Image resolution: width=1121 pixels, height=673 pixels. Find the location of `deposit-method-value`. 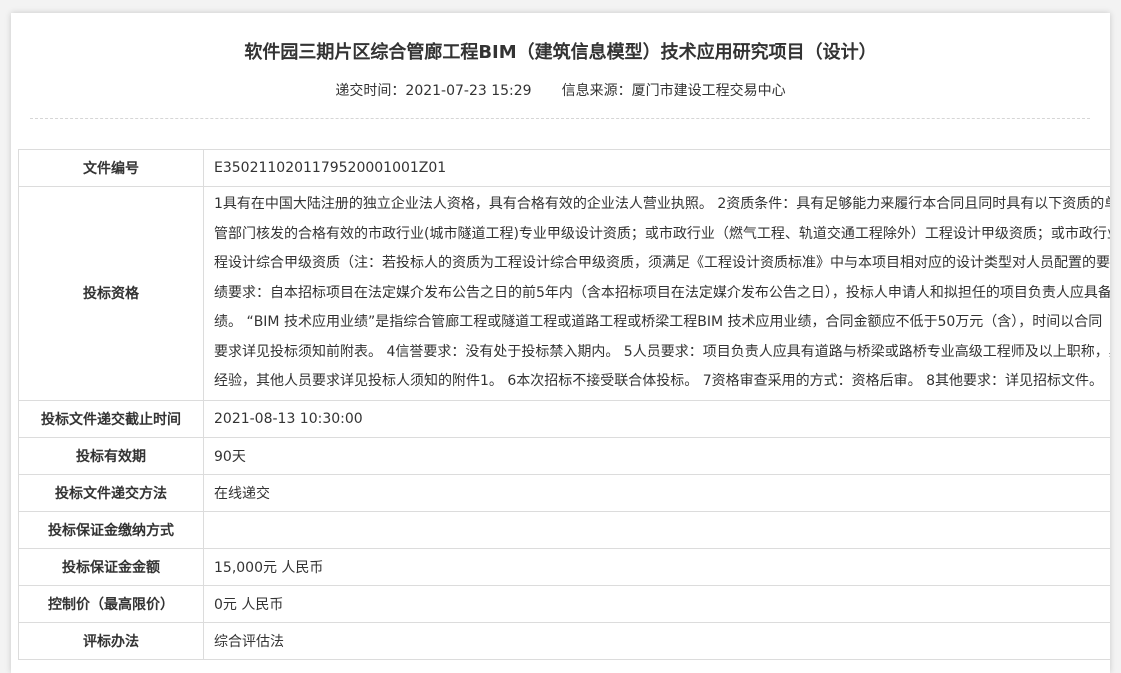

deposit-method-value is located at coordinates (656, 529).